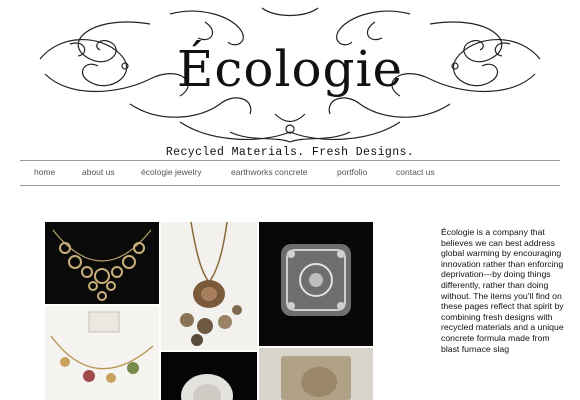  I want to click on nav-portfolio: portfolio, so click(352, 172).